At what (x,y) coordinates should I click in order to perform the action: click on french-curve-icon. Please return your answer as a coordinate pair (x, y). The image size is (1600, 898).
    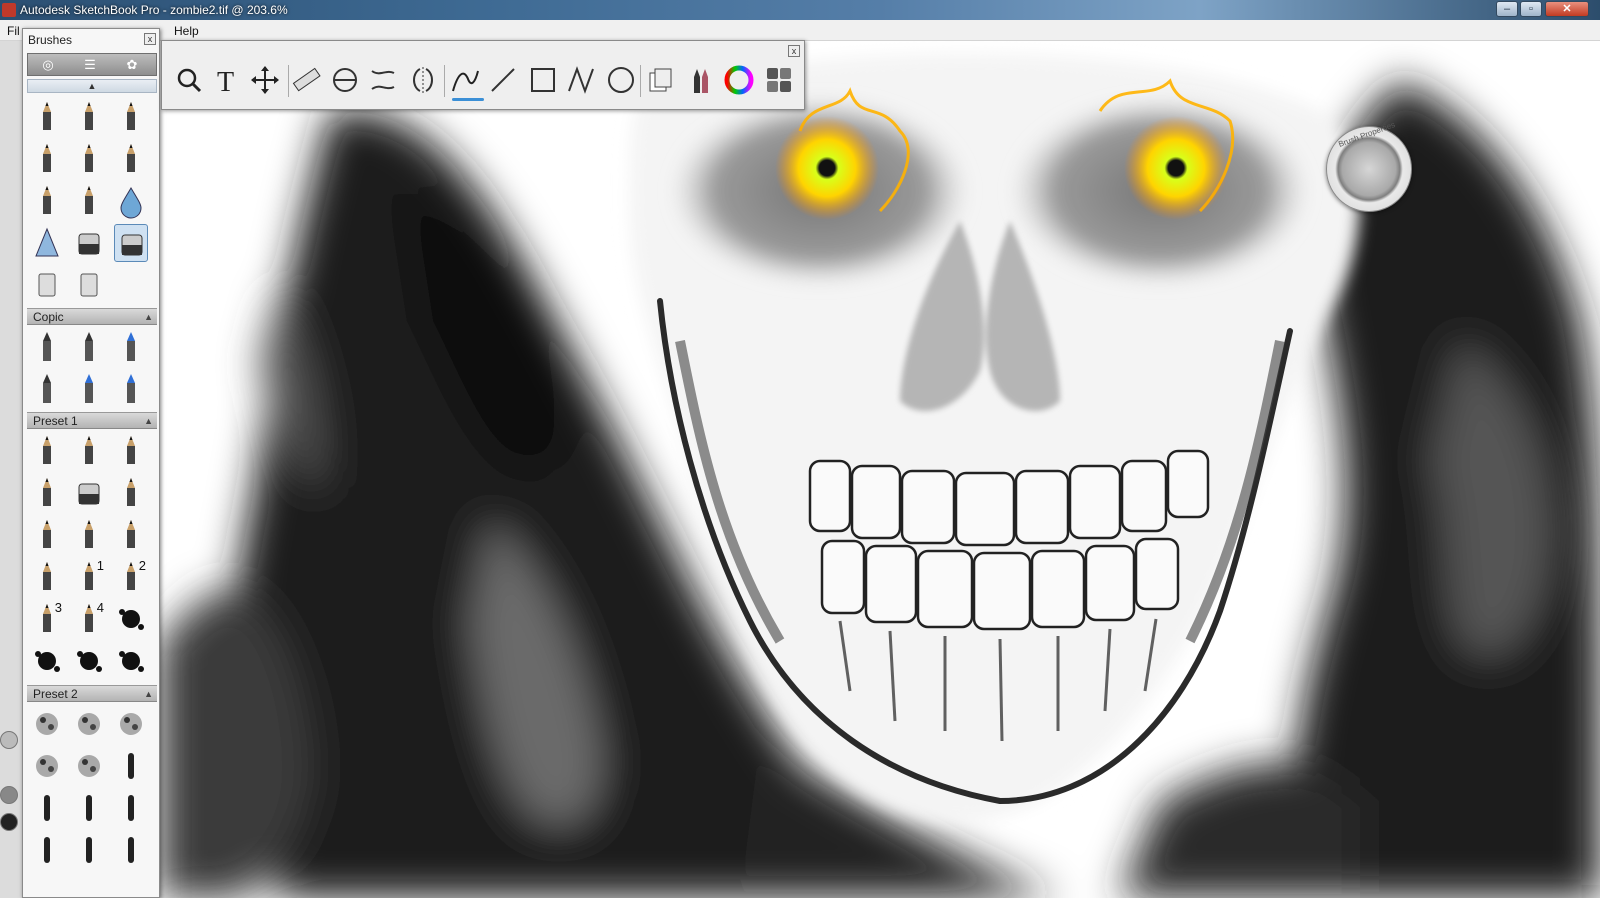
    Looking at the image, I should click on (383, 81).